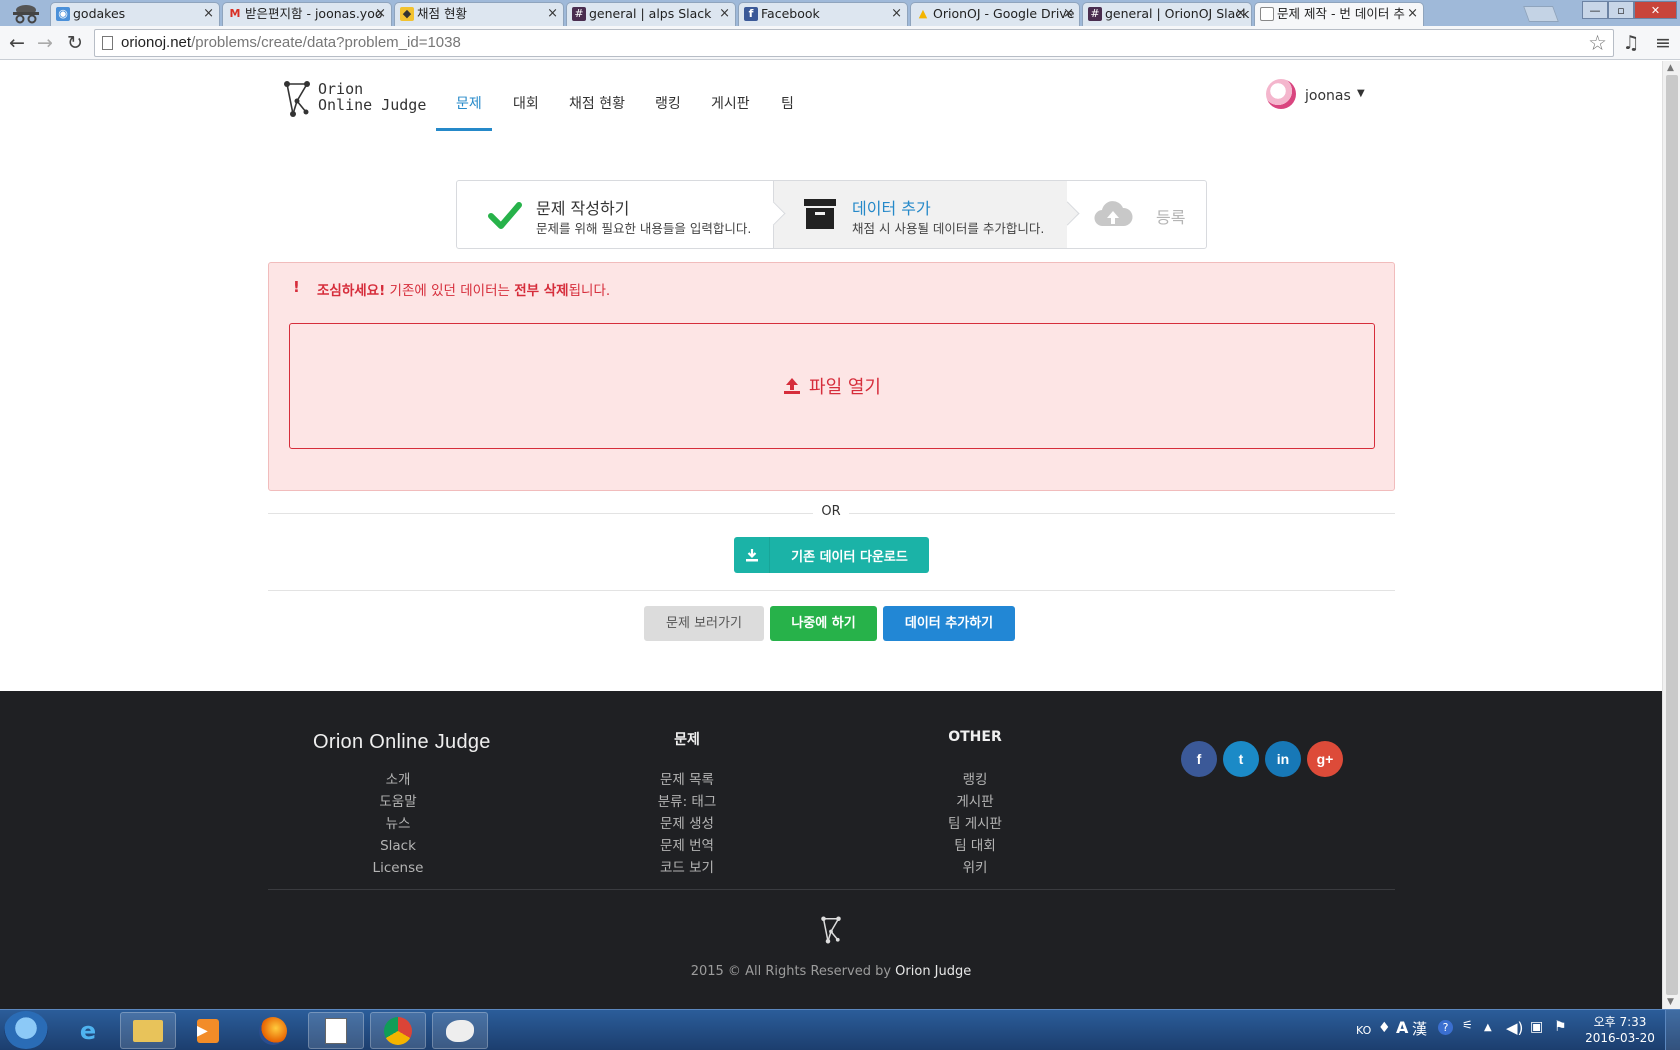 Image resolution: width=1680 pixels, height=1050 pixels. What do you see at coordinates (687, 868) in the screenshot?
I see `footer-link: 코드 보기` at bounding box center [687, 868].